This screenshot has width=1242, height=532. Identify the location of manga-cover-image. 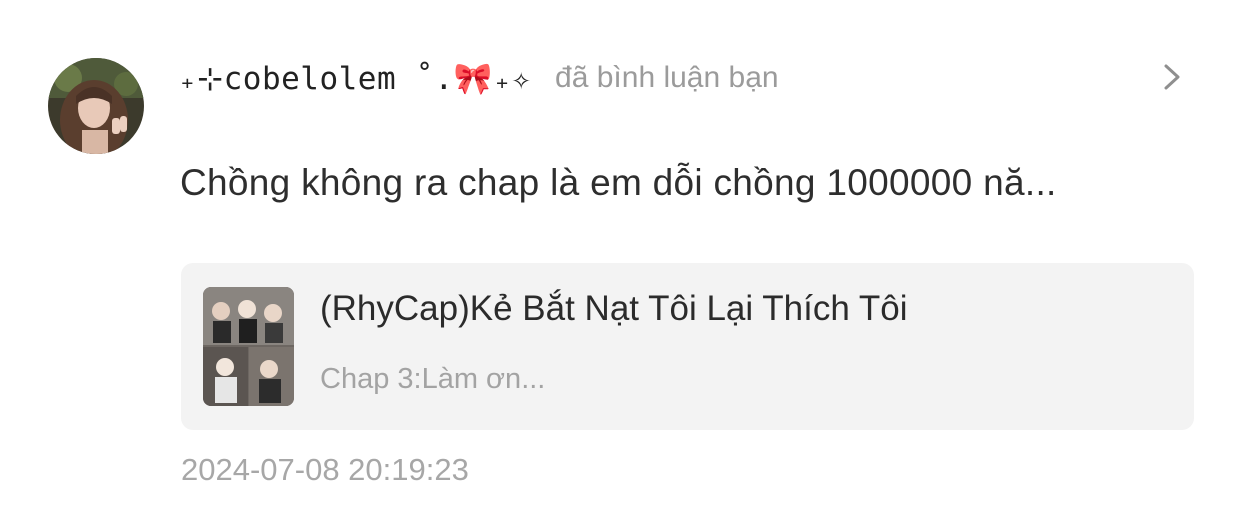
(248, 346).